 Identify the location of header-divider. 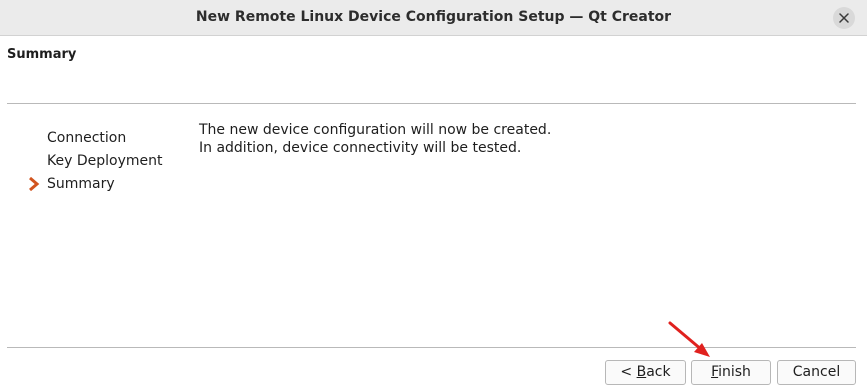
(431, 103).